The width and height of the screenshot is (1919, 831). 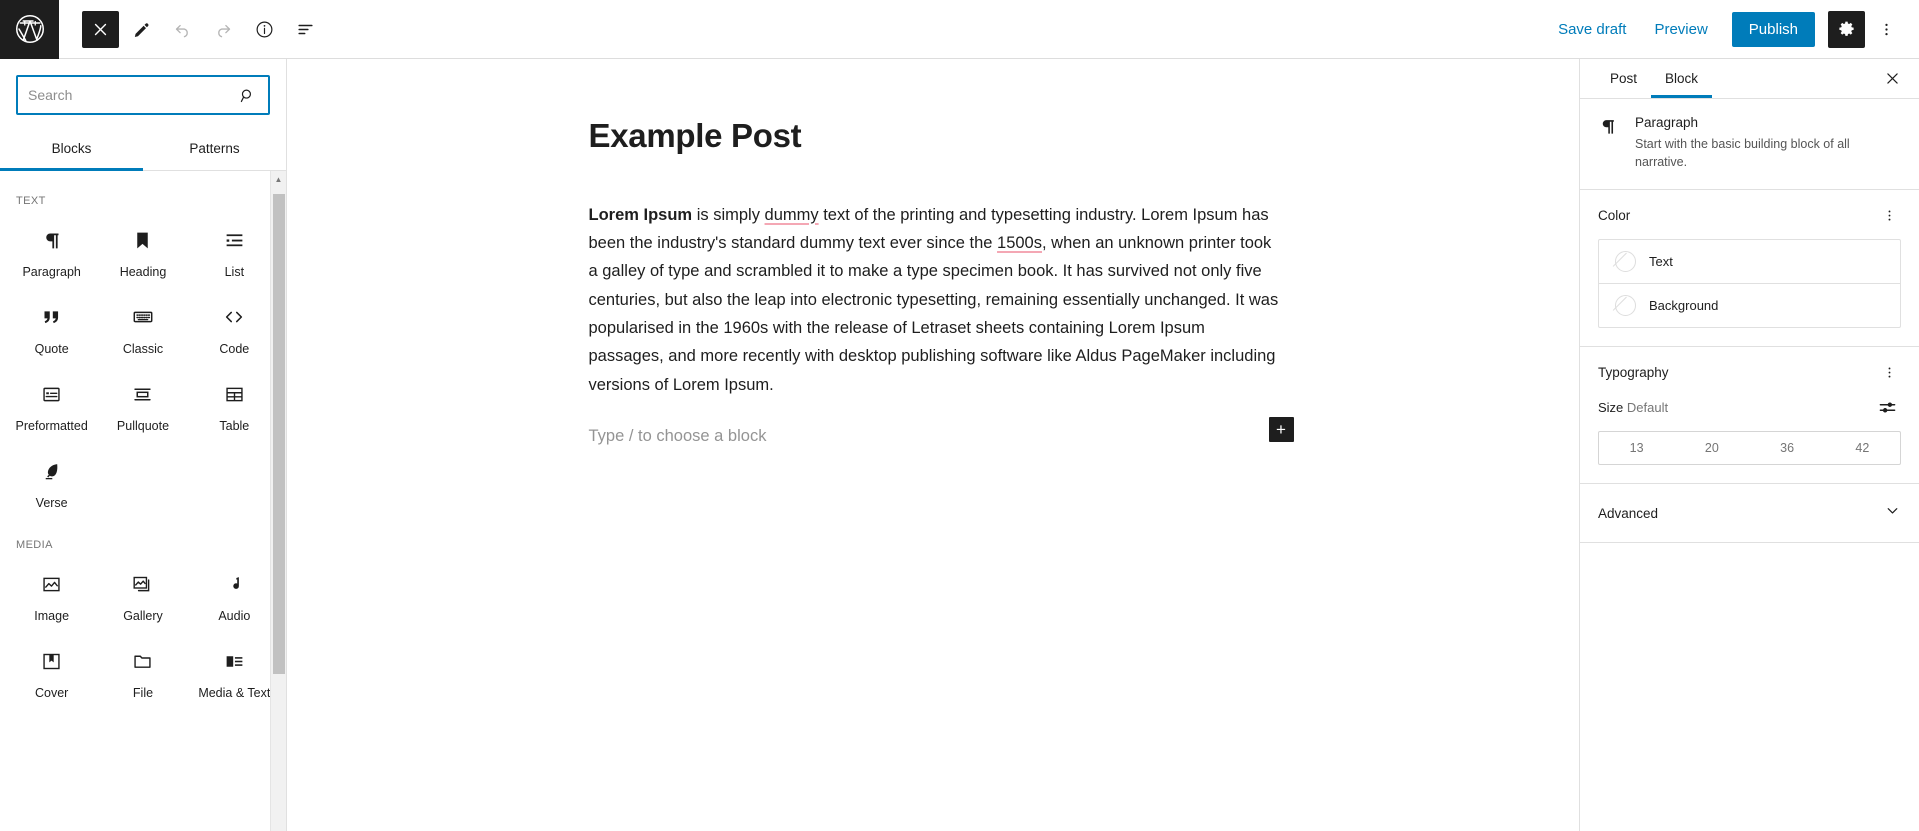 I want to click on editor-header: Save draft Preview Publish, so click(x=959, y=29).